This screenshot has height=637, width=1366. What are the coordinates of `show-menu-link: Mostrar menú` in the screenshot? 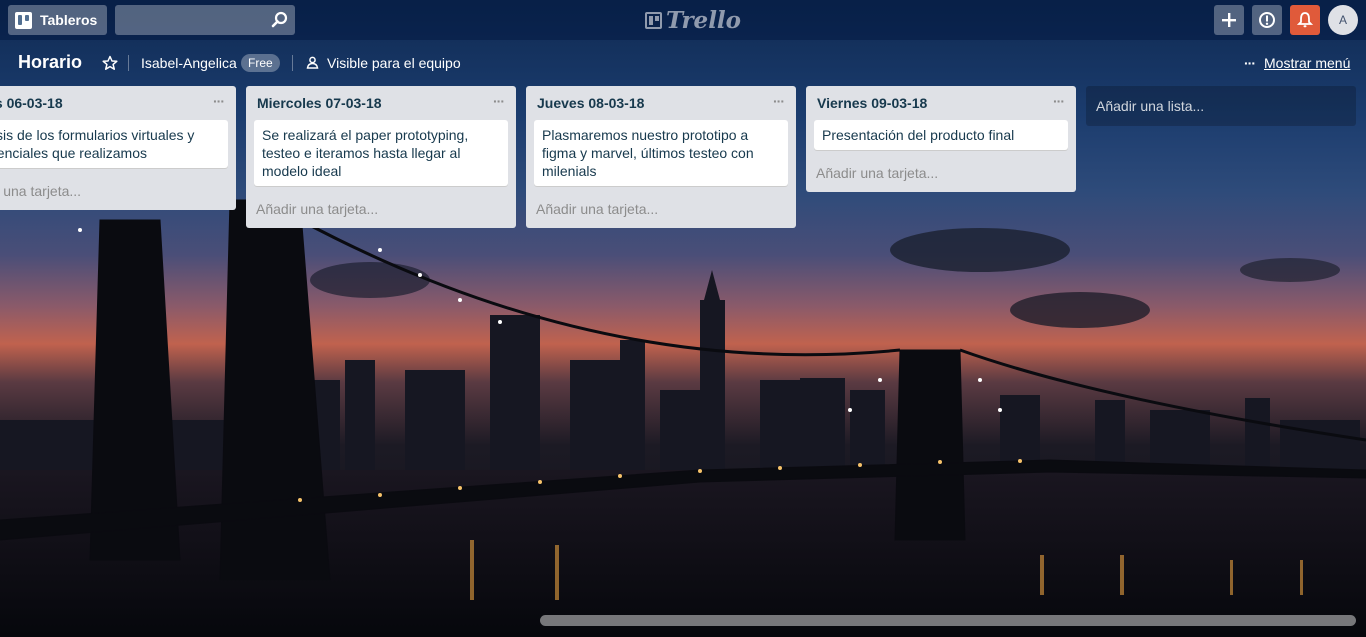 It's located at (1307, 63).